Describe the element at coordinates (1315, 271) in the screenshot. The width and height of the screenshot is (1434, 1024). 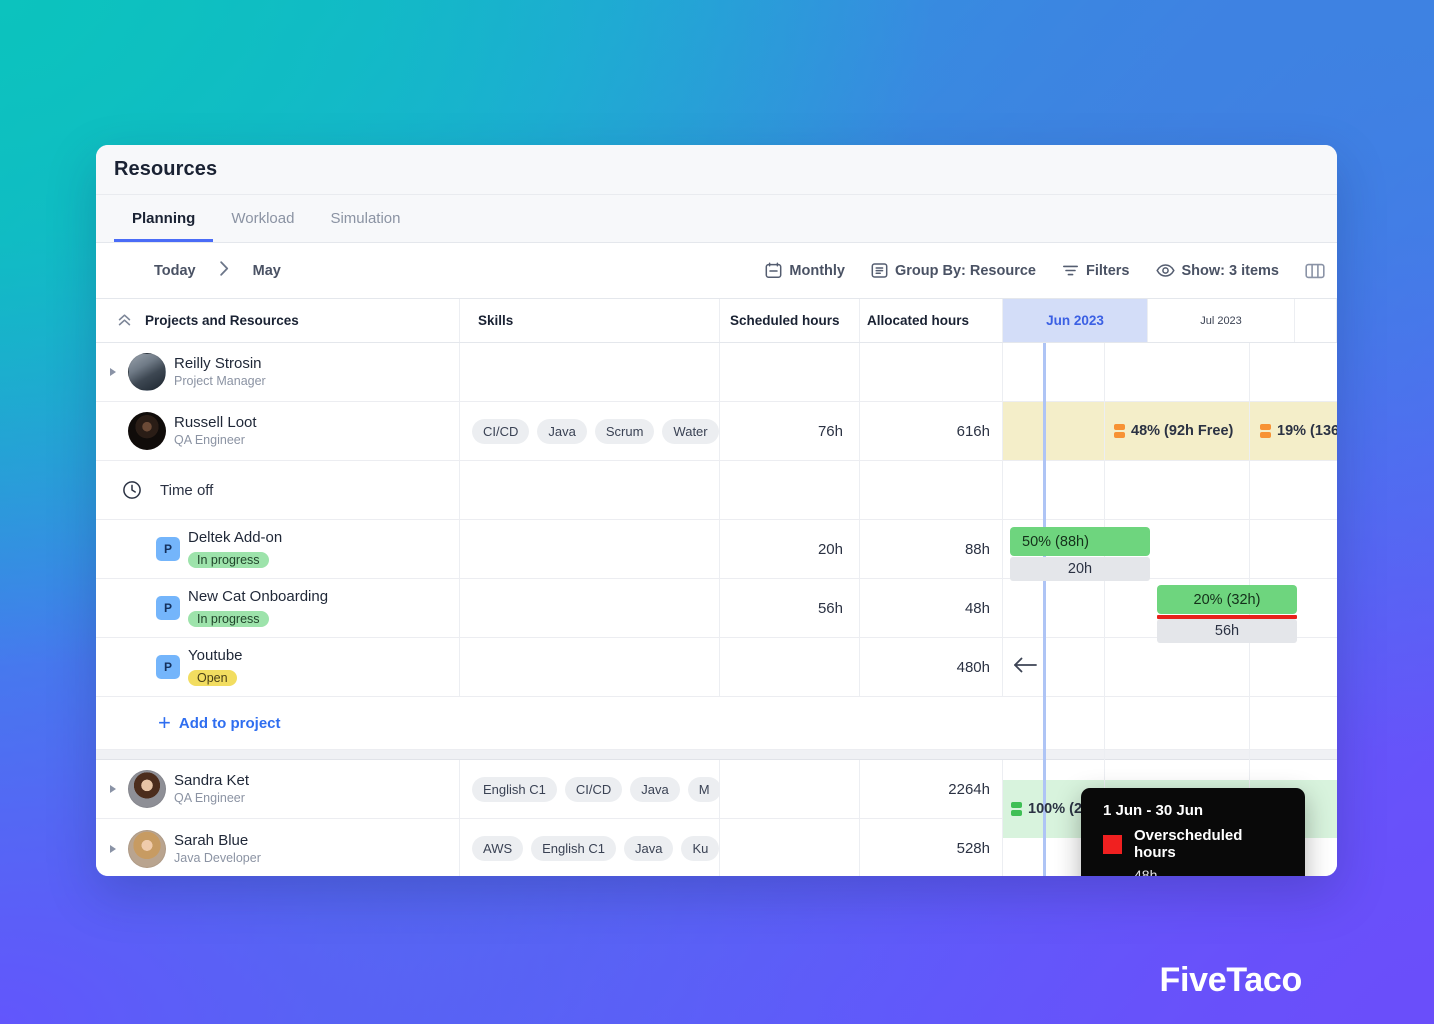
I see `columns-icon` at that location.